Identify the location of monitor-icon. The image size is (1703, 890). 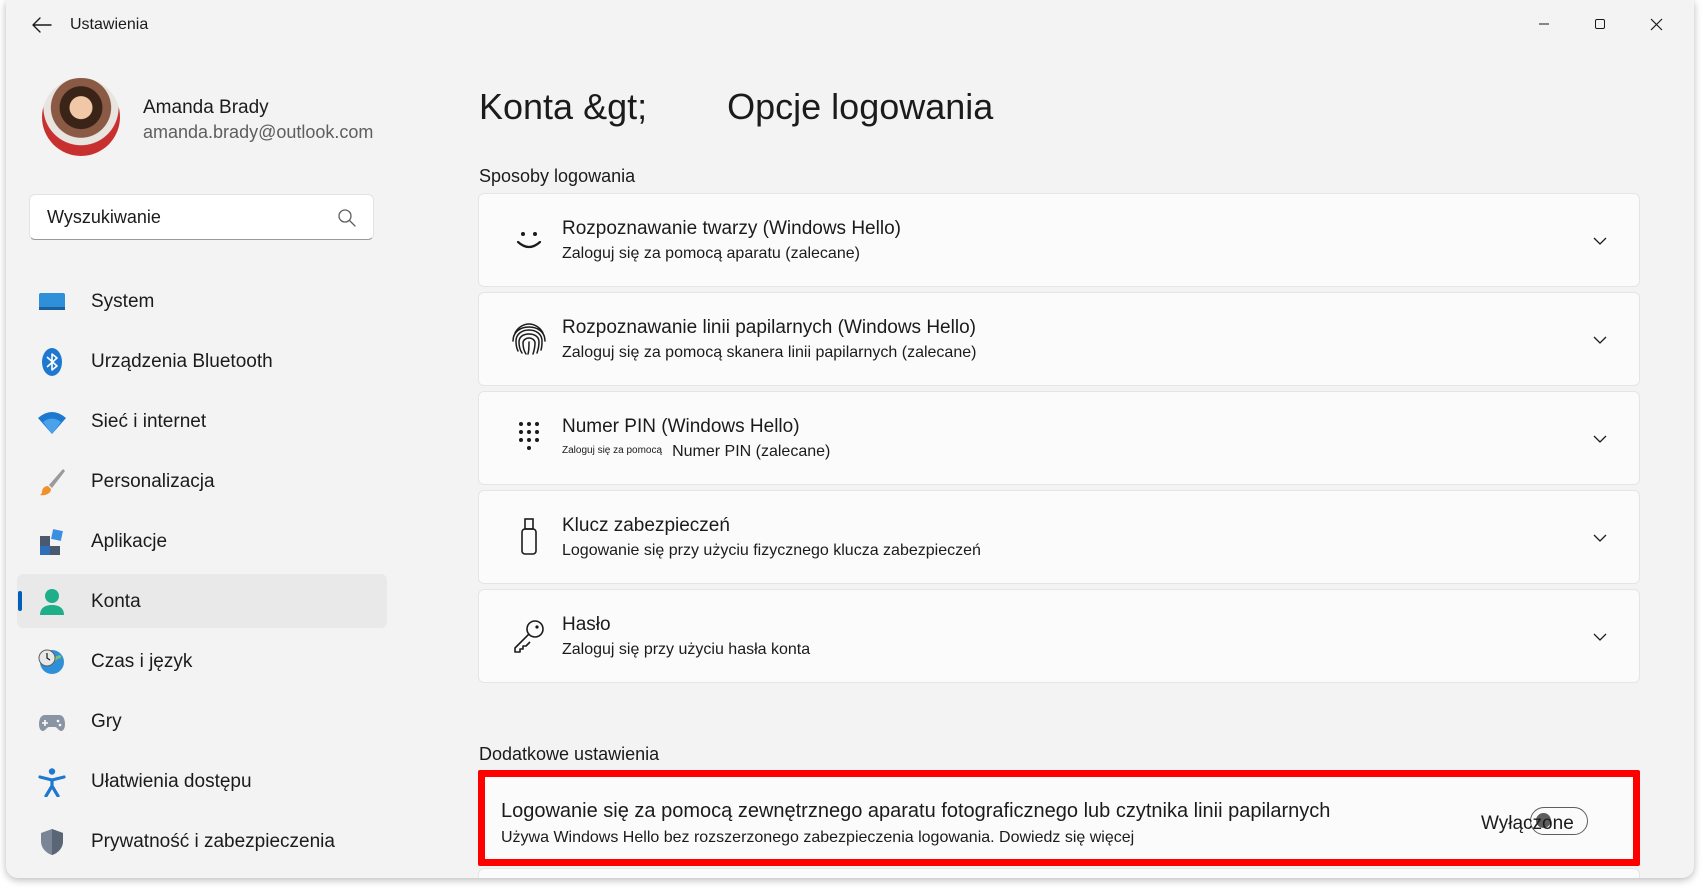
(52, 301).